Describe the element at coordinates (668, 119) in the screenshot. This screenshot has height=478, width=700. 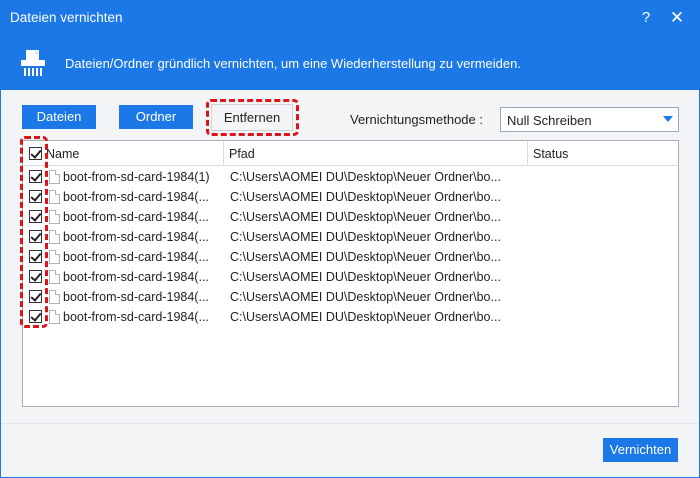
I see `chevron-down-icon` at that location.